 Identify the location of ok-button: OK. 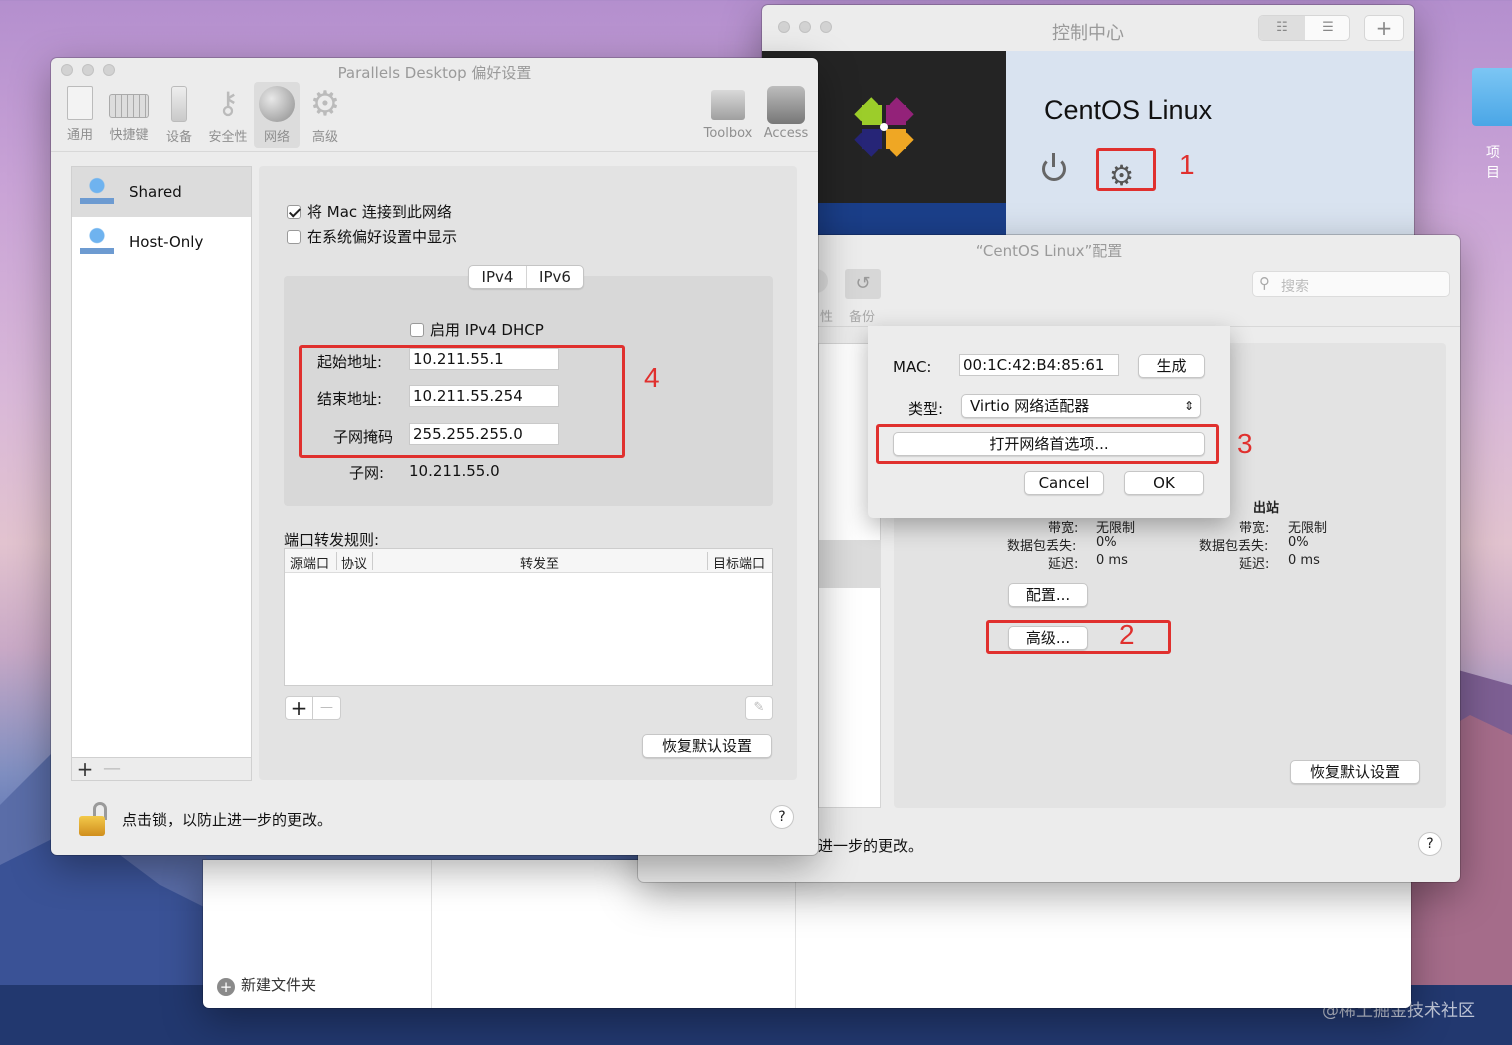
(1164, 483).